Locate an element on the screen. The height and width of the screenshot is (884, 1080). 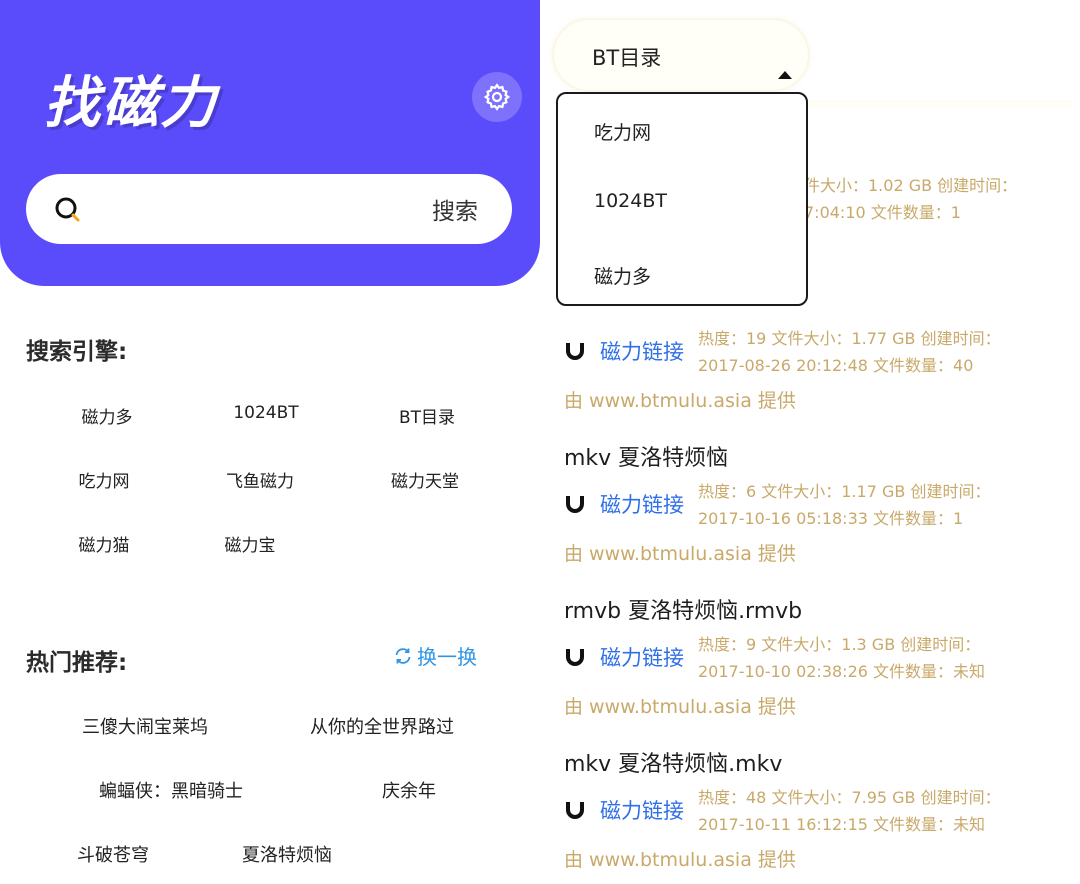
engine-item: 磁力天堂 is located at coordinates (425, 479).